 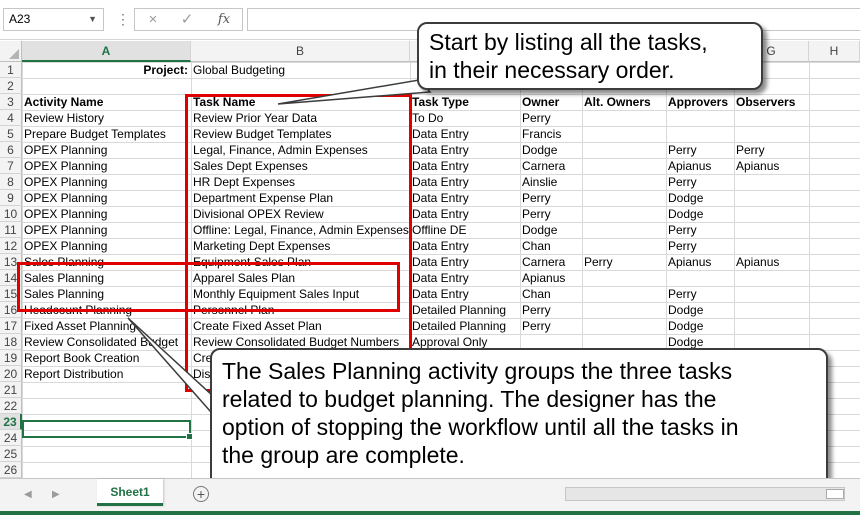 What do you see at coordinates (700, 102) in the screenshot?
I see `header-approvers: Approvers` at bounding box center [700, 102].